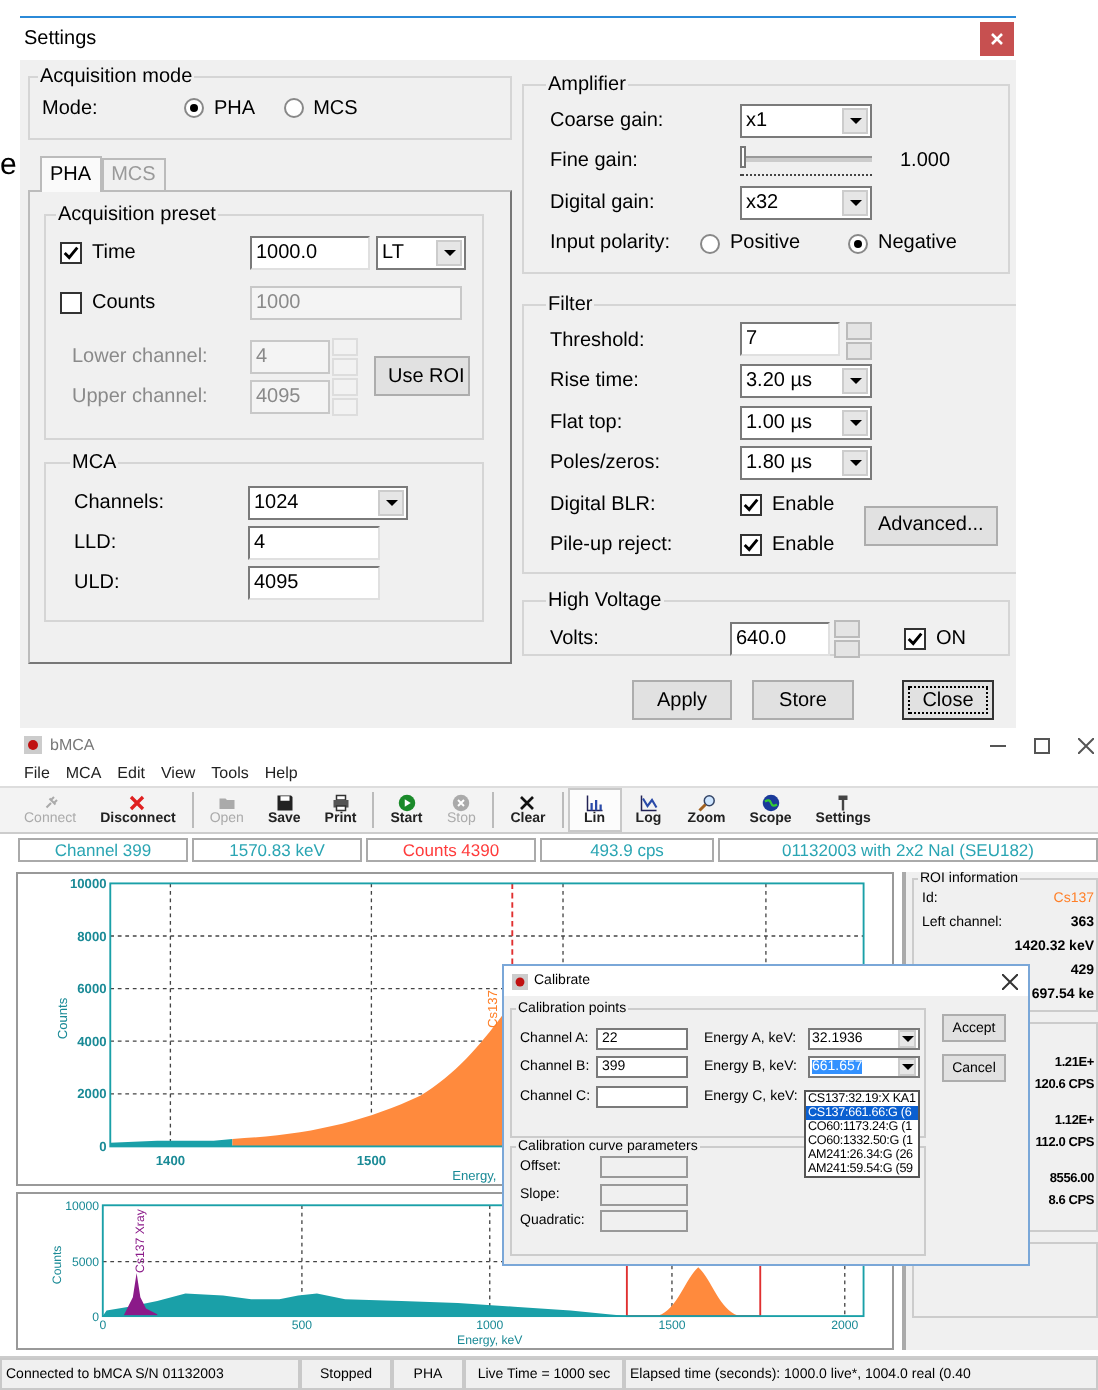 The width and height of the screenshot is (1098, 1390). Describe the element at coordinates (908, 243) in the screenshot. I see `polarity-radio: Negative` at that location.